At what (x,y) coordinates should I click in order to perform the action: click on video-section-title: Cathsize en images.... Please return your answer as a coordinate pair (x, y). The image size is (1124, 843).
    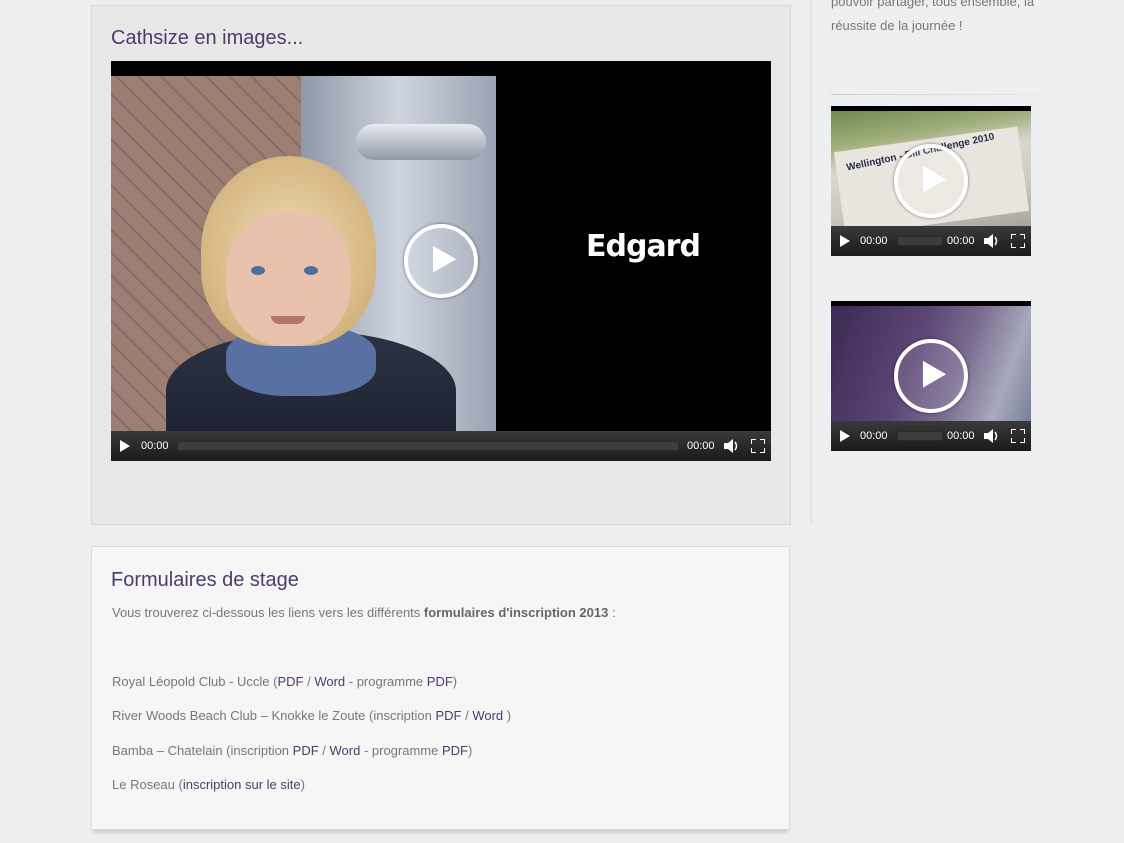
    Looking at the image, I should click on (207, 38).